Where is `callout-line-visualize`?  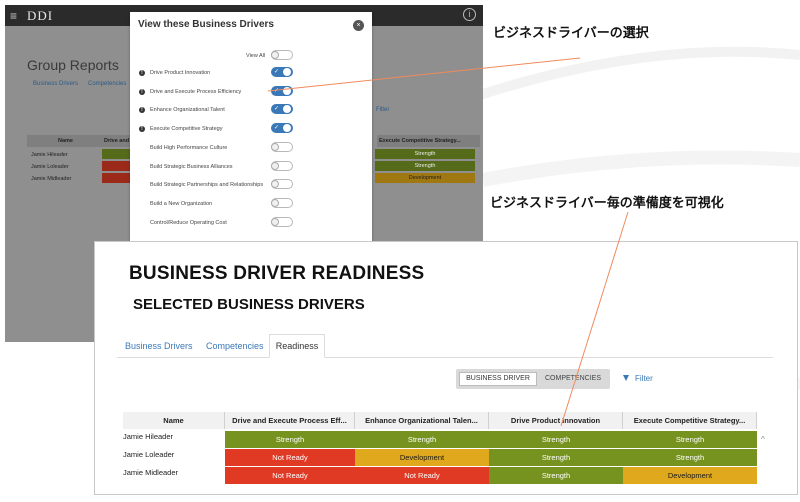 callout-line-visualize is located at coordinates (594, 319).